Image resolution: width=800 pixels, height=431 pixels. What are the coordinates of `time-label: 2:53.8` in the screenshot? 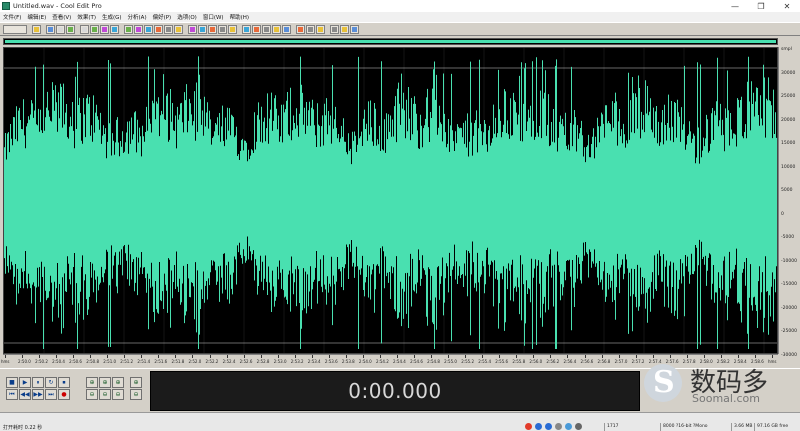 It's located at (348, 361).